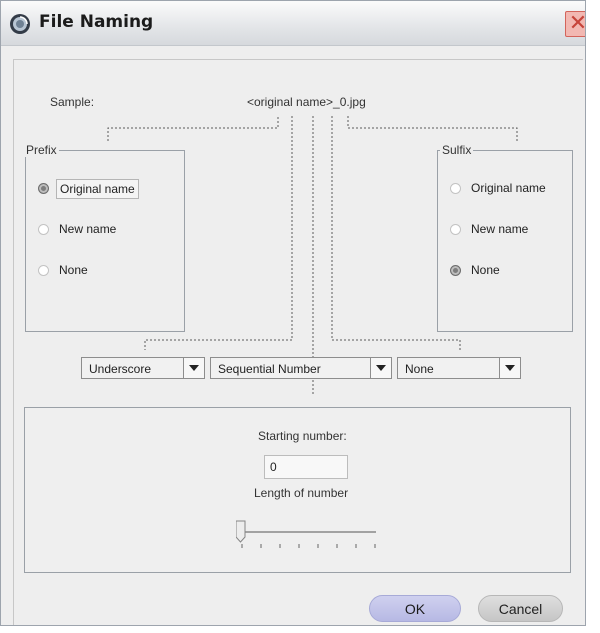 The image size is (600, 633). Describe the element at coordinates (308, 536) in the screenshot. I see `length-slider` at that location.